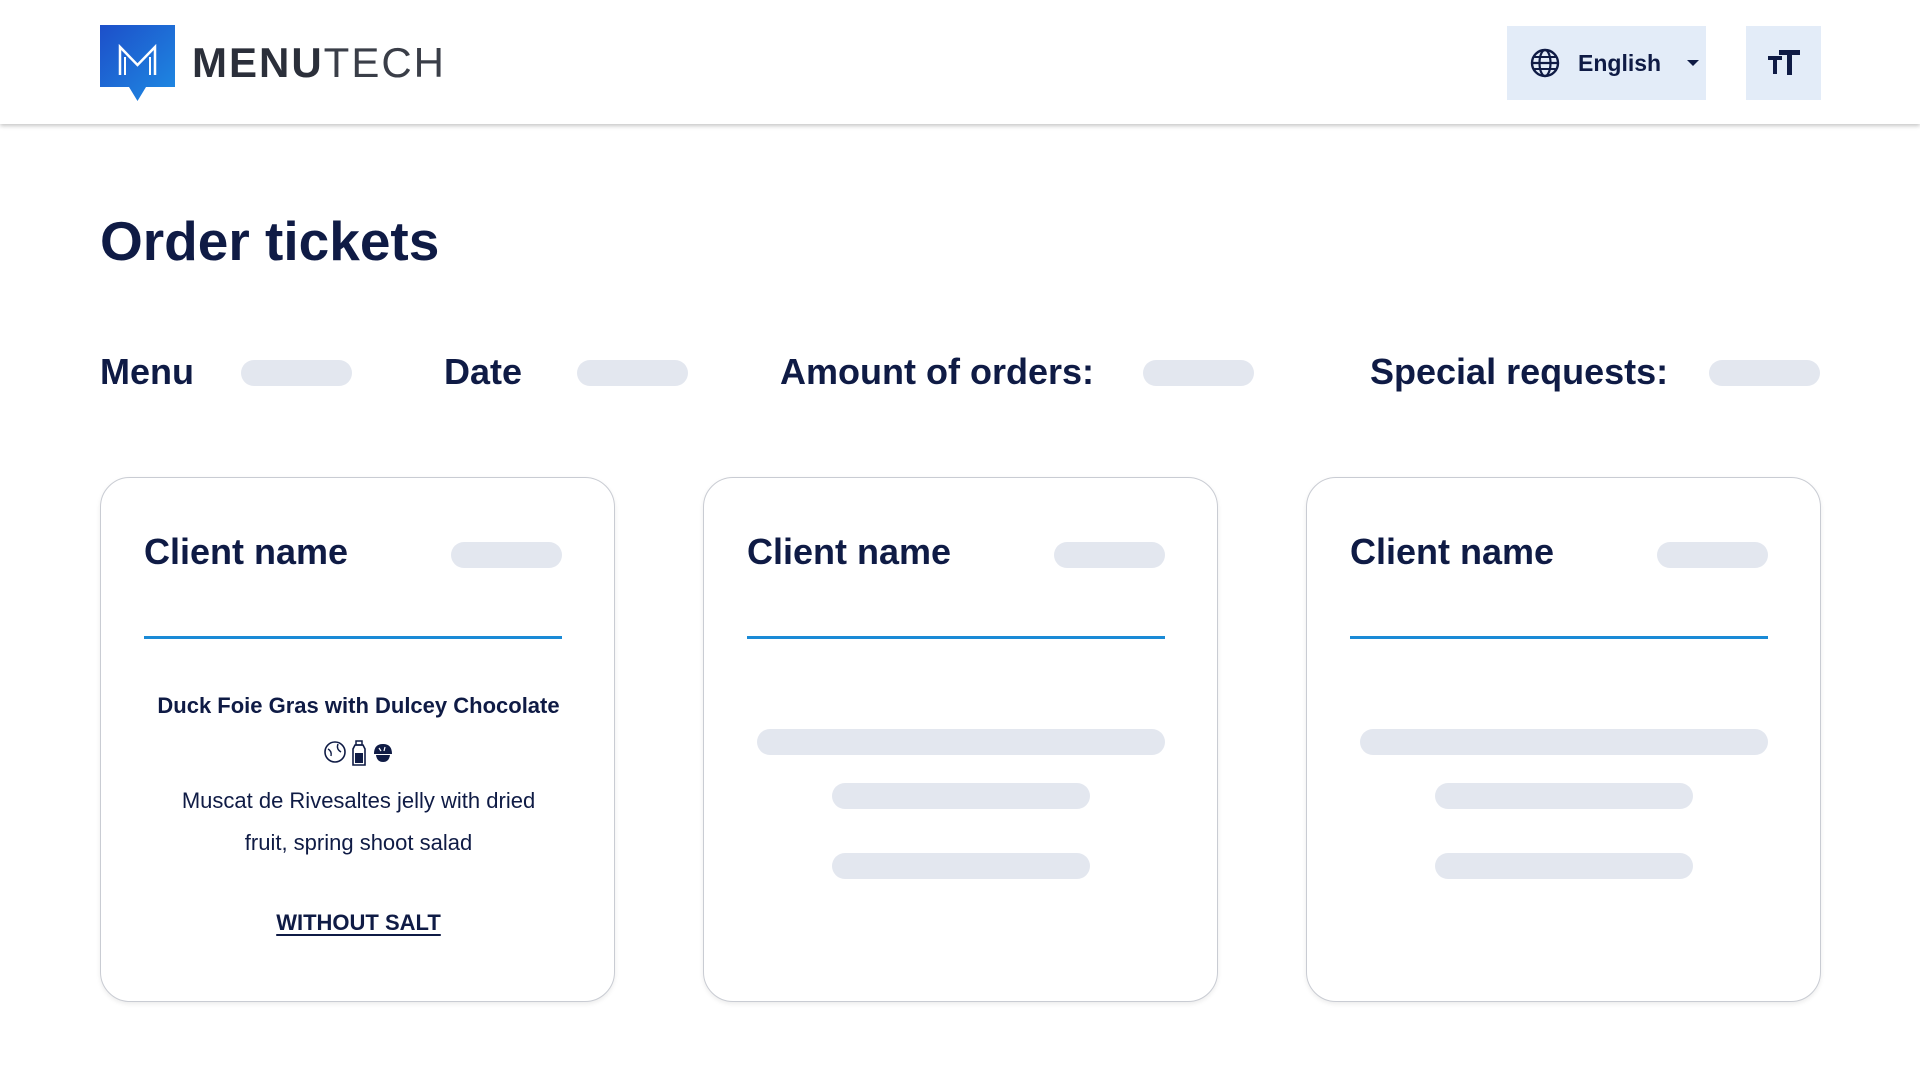 This screenshot has width=1920, height=1077. What do you see at coordinates (632, 373) in the screenshot?
I see `date-value-placeholder` at bounding box center [632, 373].